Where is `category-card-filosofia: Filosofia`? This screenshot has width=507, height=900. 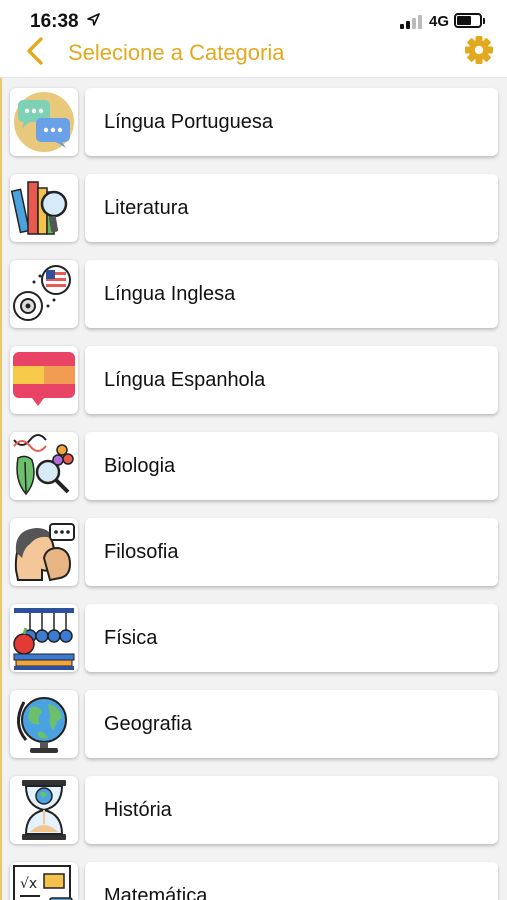
category-card-filosofia: Filosofia is located at coordinates (291, 552).